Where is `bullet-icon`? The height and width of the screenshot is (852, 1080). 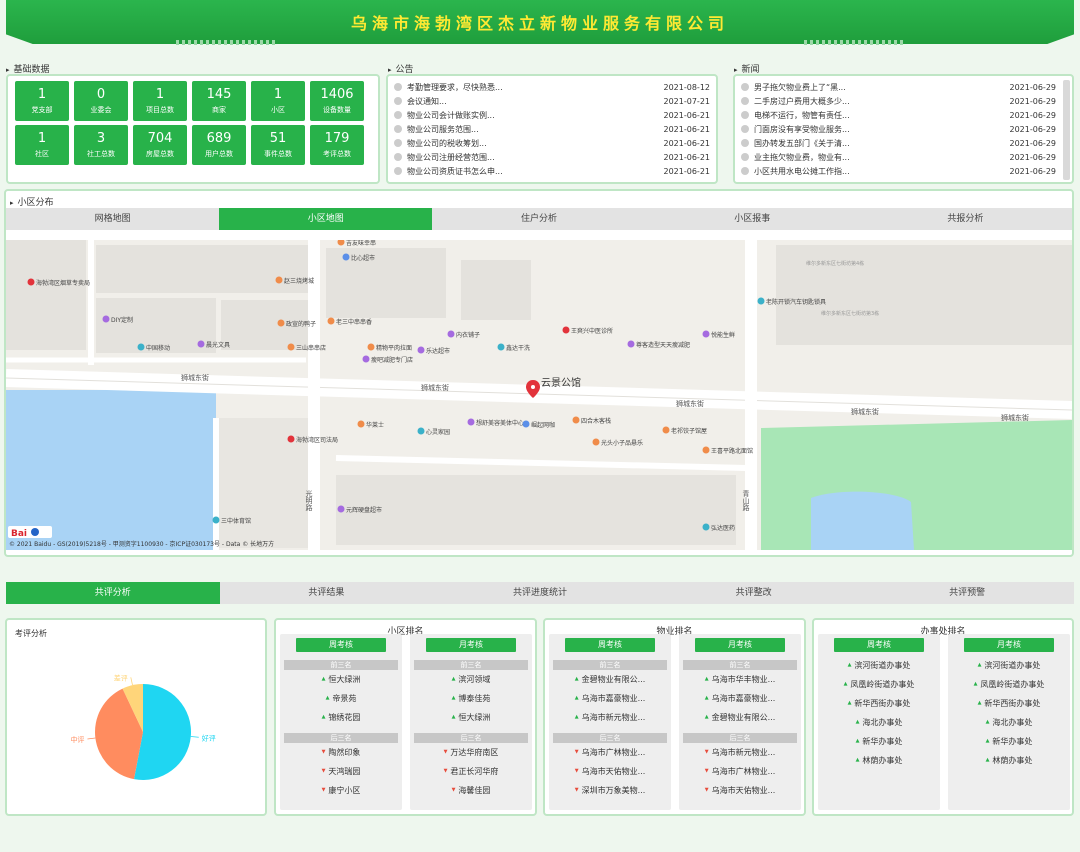 bullet-icon is located at coordinates (745, 129).